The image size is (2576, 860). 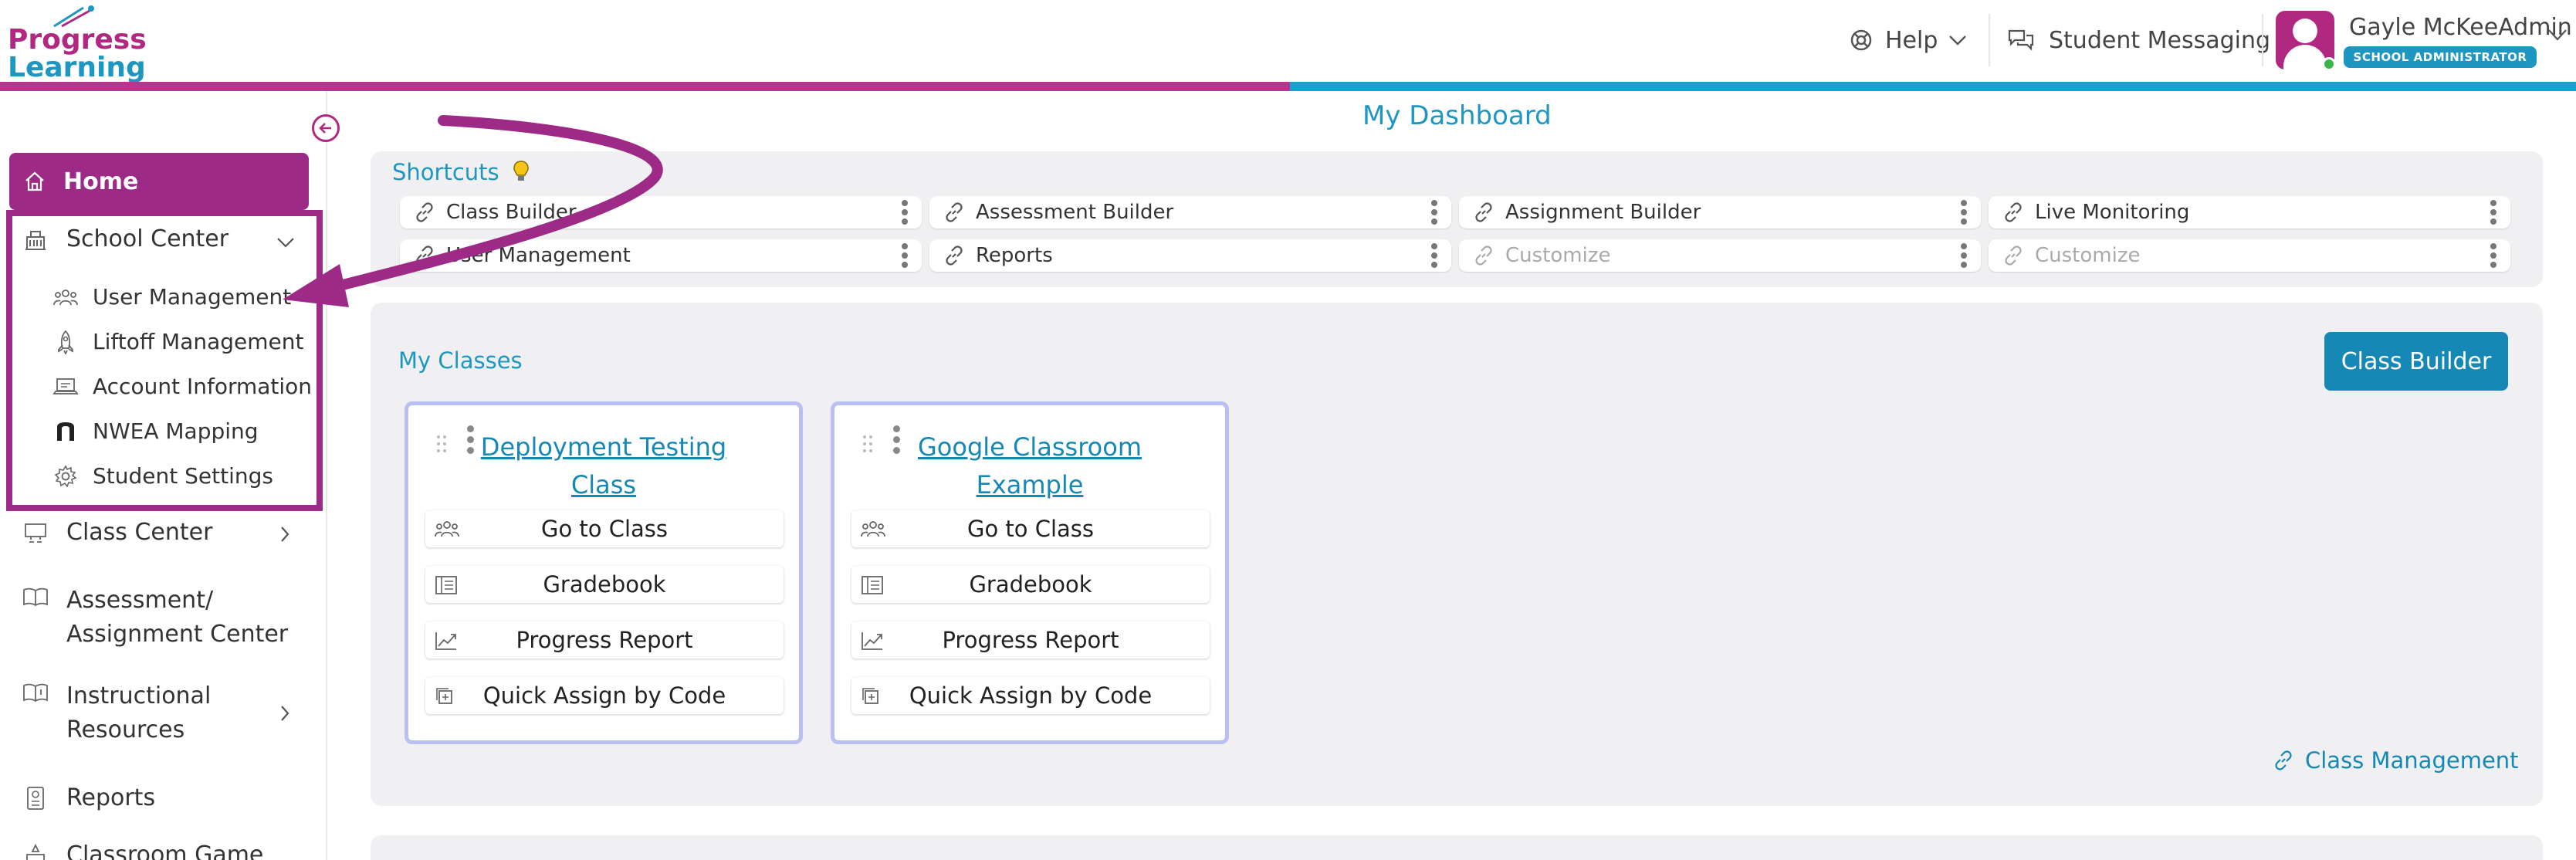 I want to click on sidebar-item-student-settings: Student Settings, so click(x=162, y=476).